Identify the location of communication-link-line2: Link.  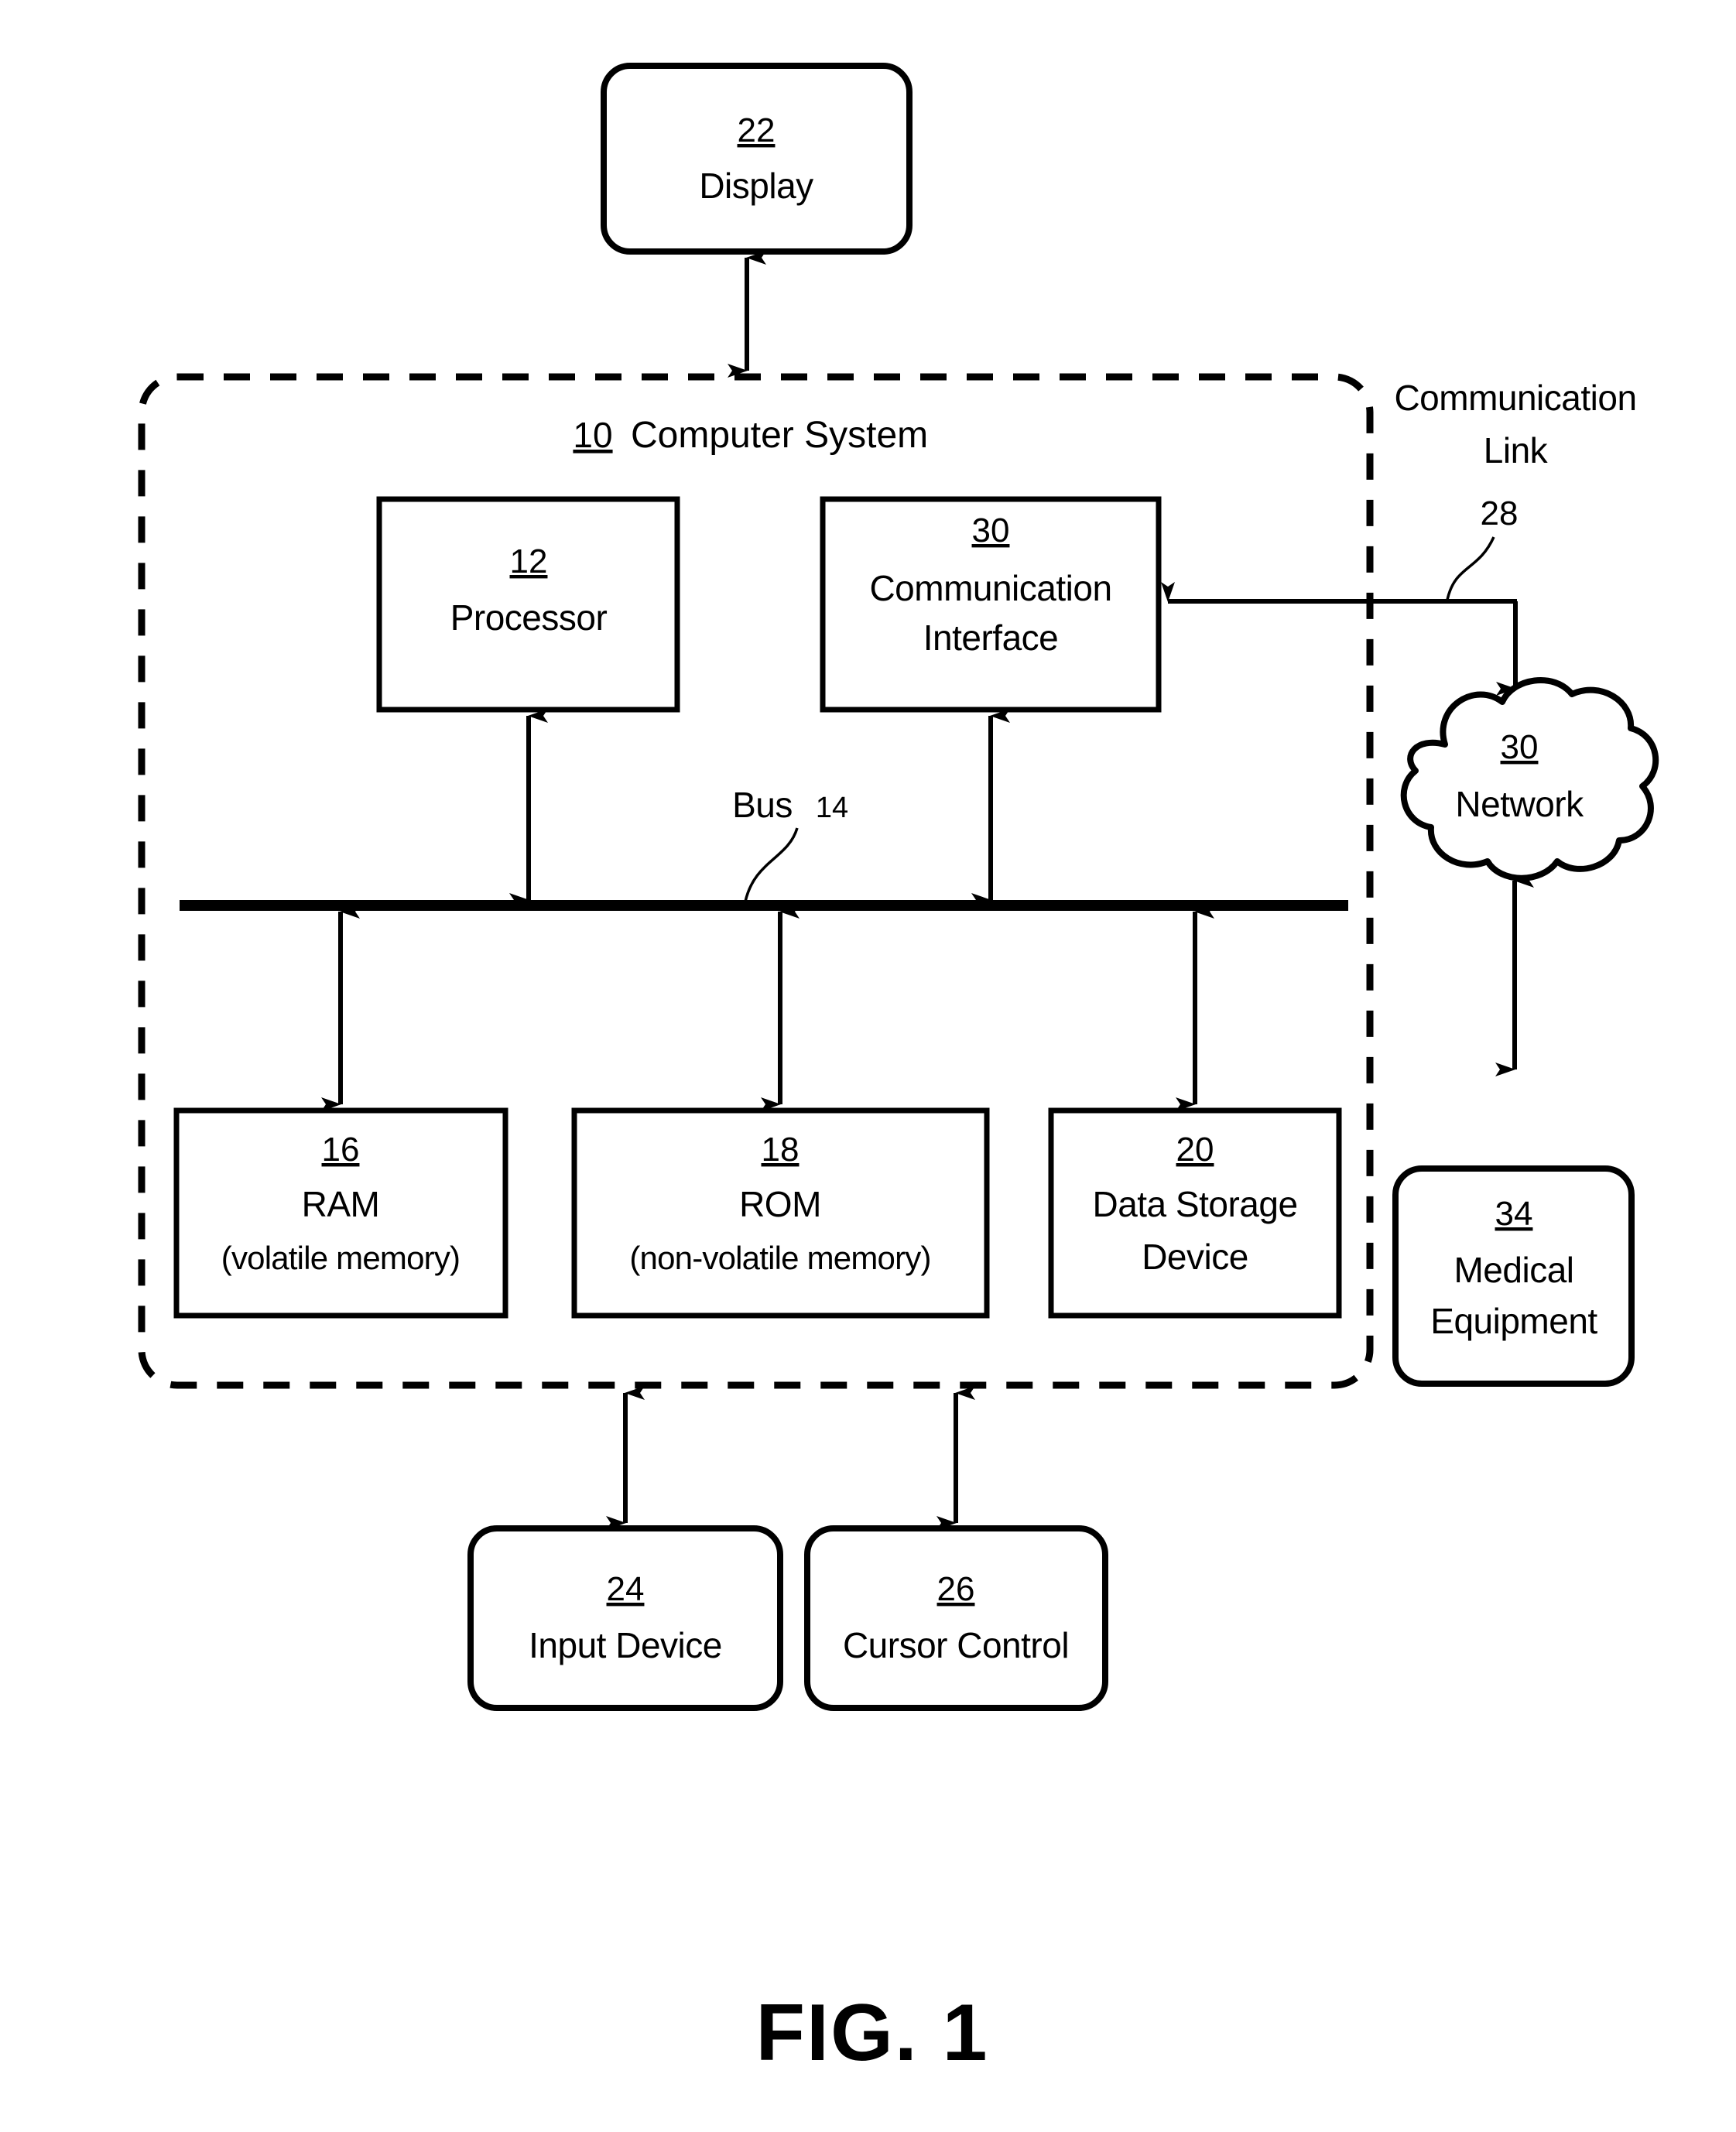
(1516, 450).